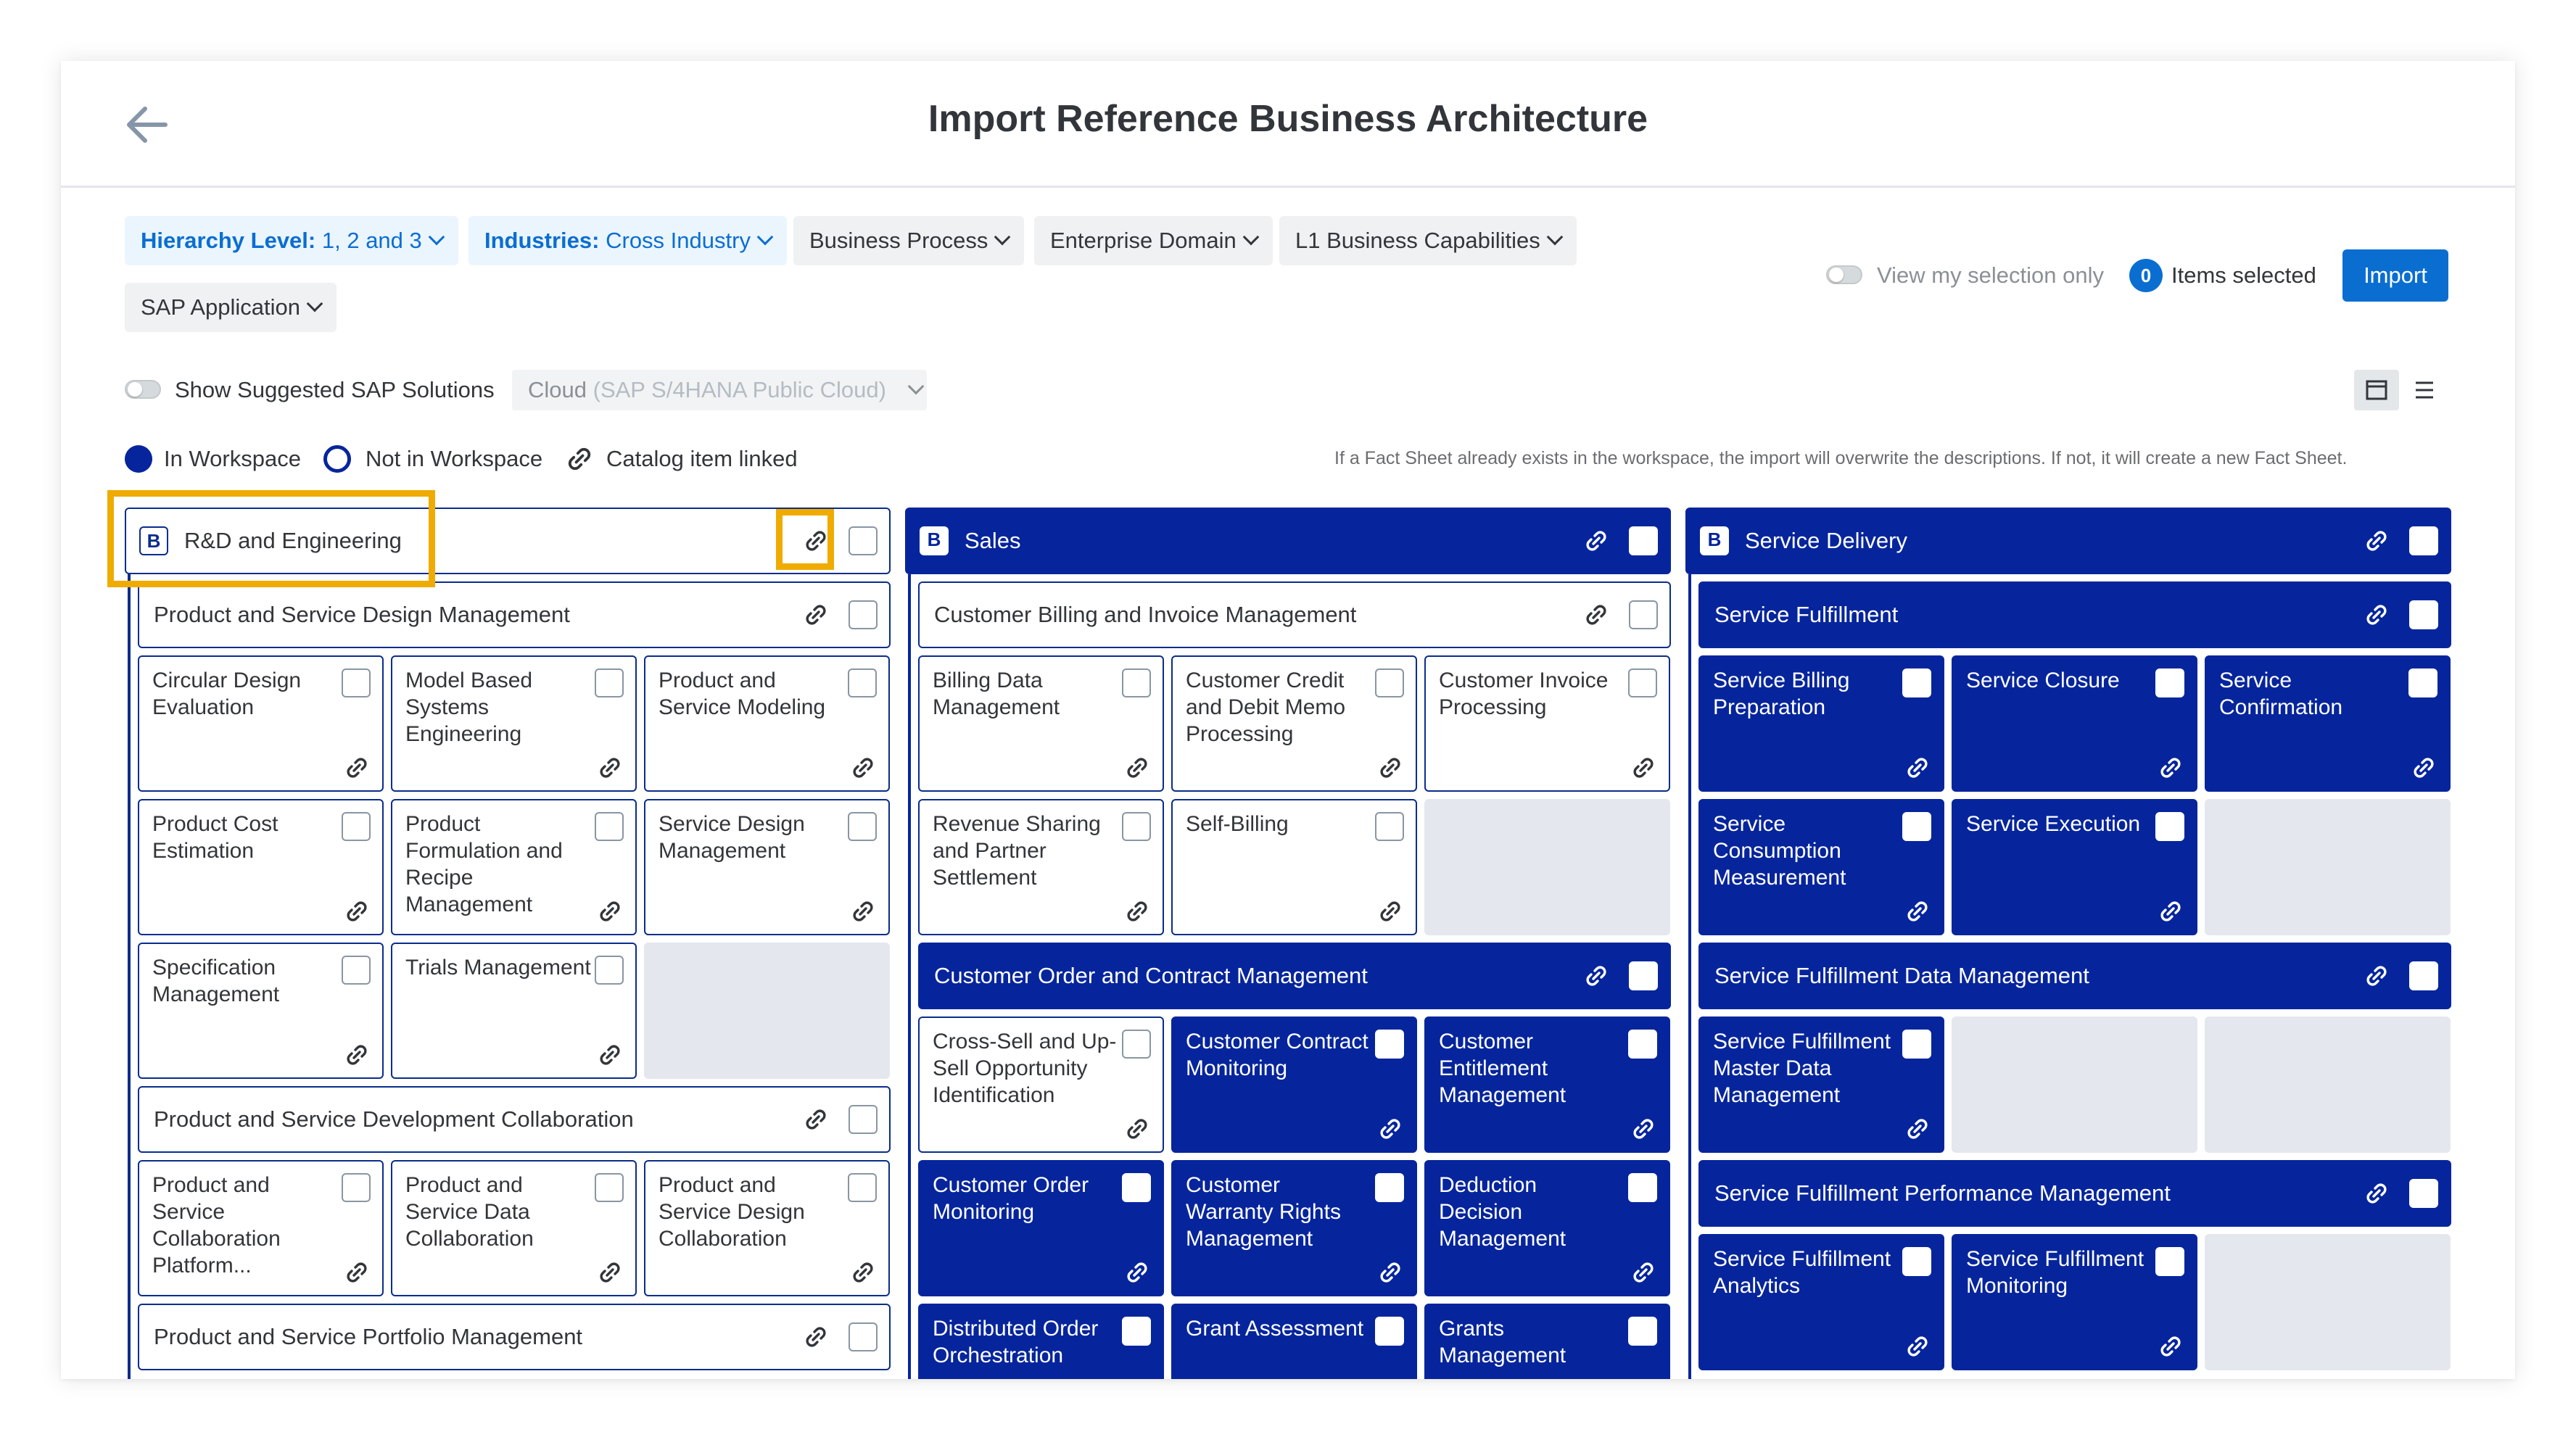  I want to click on capability-circular-design-evaluation: Circular Design Evaluation, so click(261, 723).